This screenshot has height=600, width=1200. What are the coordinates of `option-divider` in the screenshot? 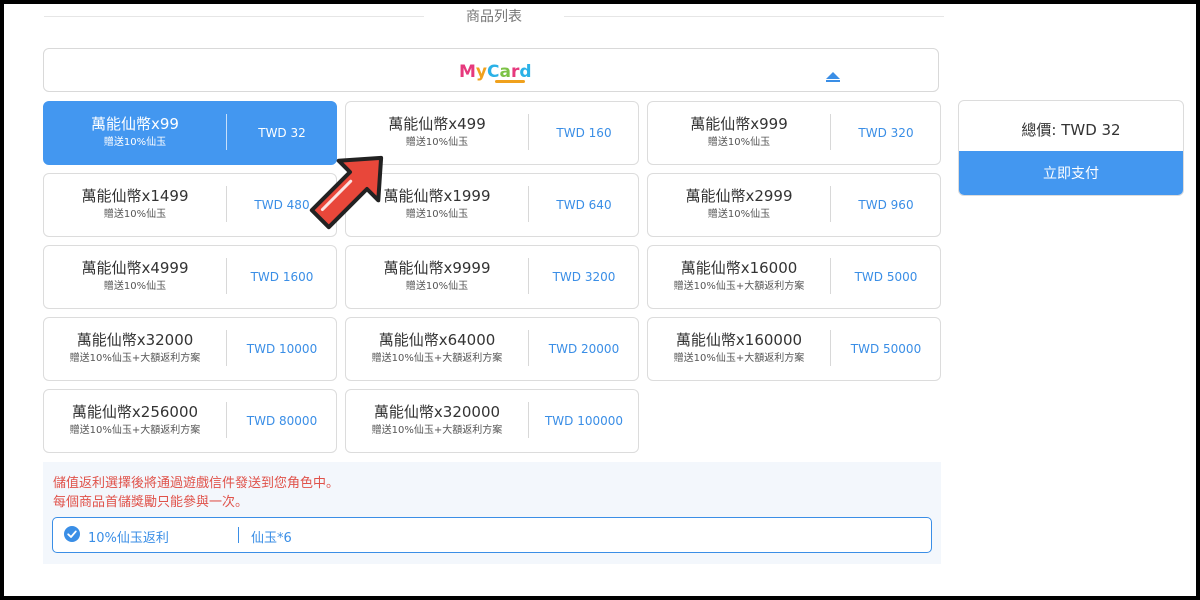 It's located at (238, 535).